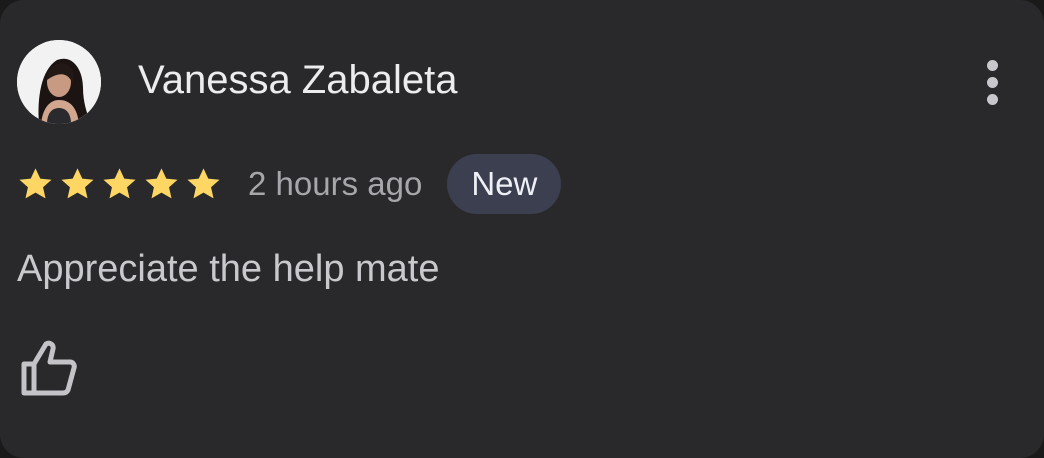  Describe the element at coordinates (297, 80) in the screenshot. I see `author-name: Vanessa Zabaleta` at that location.